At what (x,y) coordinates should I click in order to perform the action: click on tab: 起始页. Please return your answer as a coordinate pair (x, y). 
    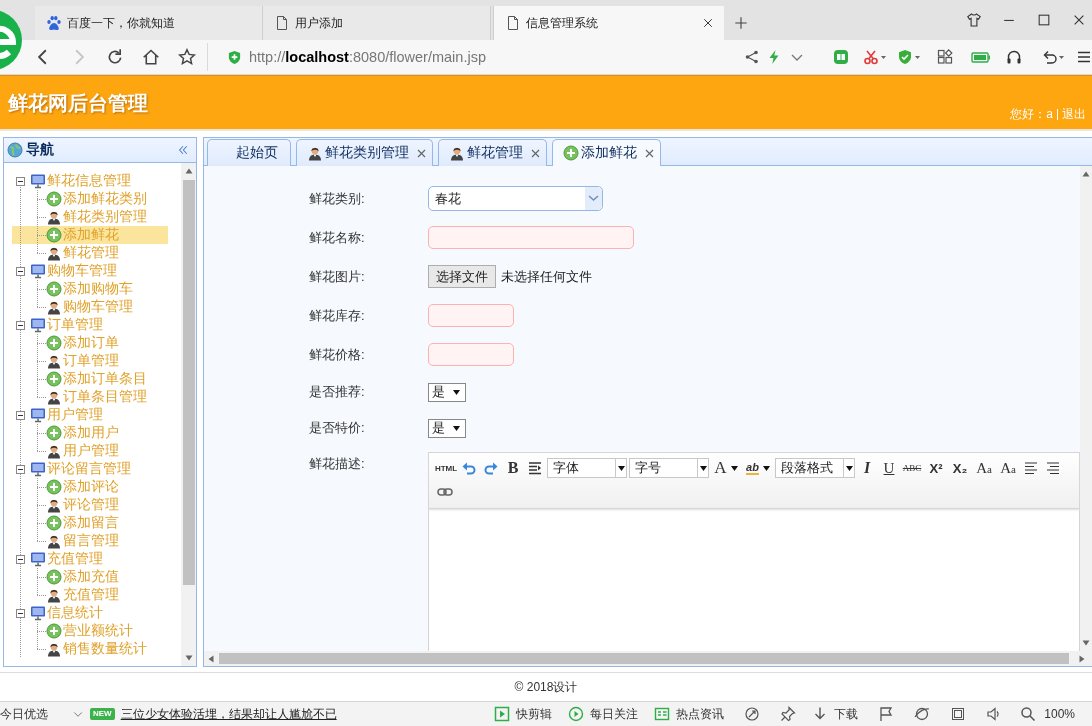
    Looking at the image, I should click on (249, 152).